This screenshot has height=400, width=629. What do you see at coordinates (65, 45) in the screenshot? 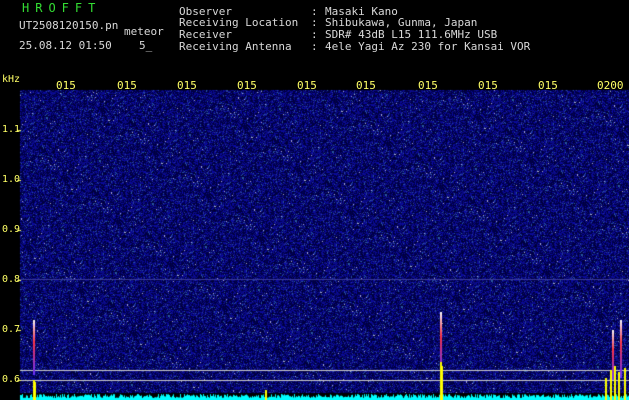
I see `date-time: 25.08.12 01:50` at bounding box center [65, 45].